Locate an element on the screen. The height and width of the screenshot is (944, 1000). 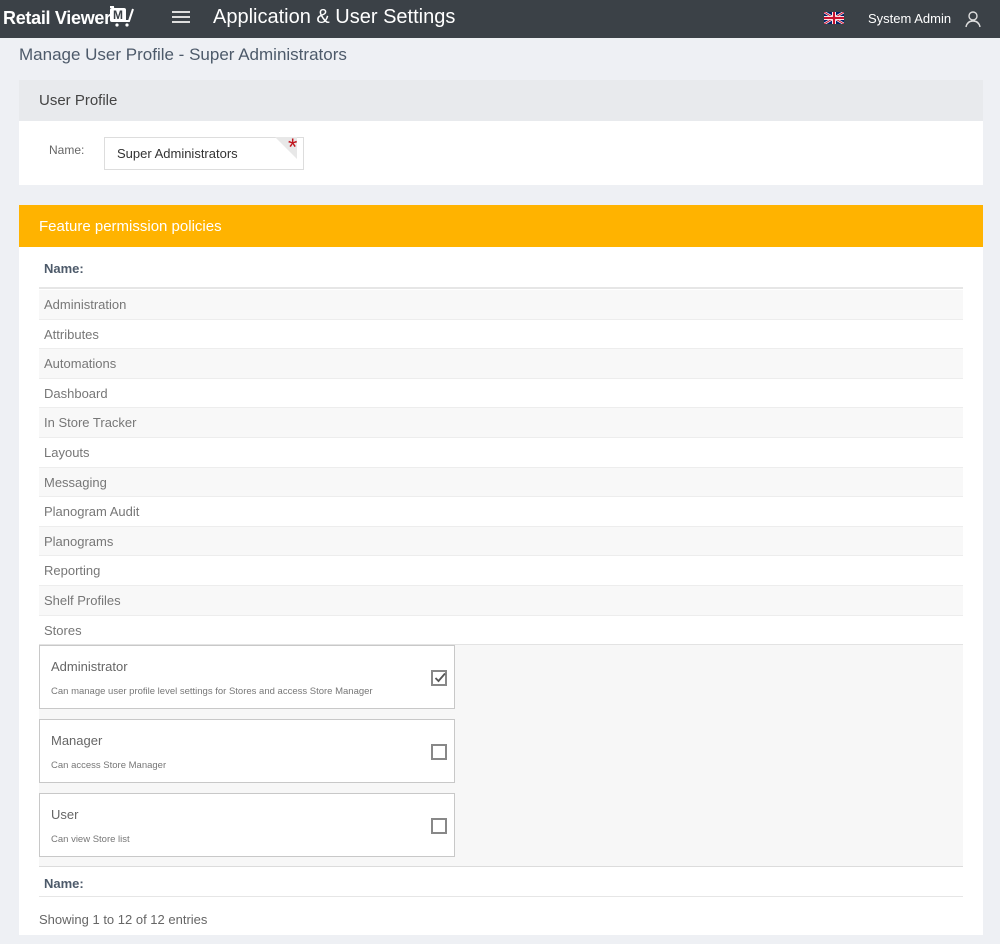
feature-row-dashboard: Dashboard is located at coordinates (501, 393).